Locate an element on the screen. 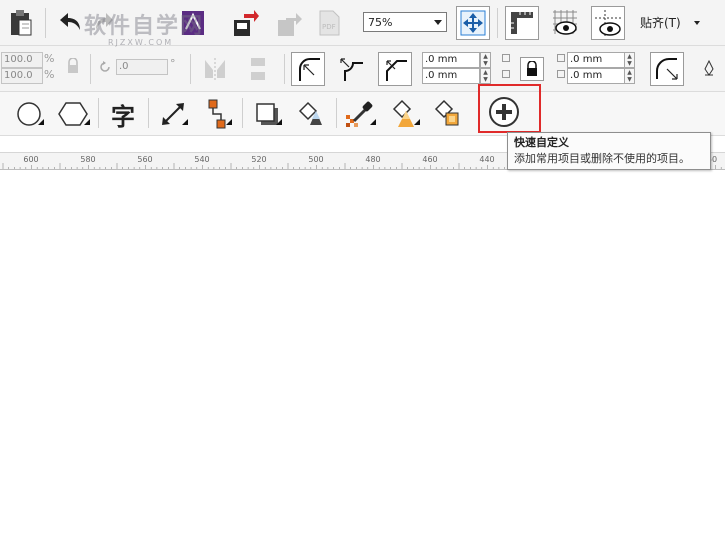 The image size is (725, 550). scale-x-unit: % is located at coordinates (49, 58).